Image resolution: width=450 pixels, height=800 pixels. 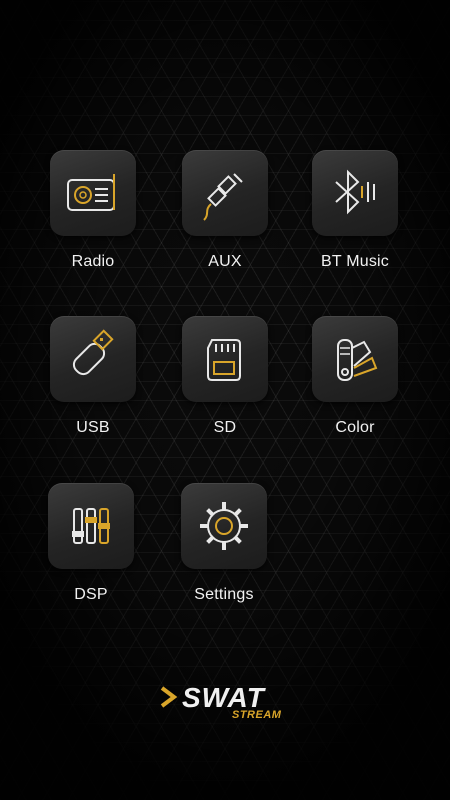 I want to click on app-label: SD, so click(x=225, y=427).